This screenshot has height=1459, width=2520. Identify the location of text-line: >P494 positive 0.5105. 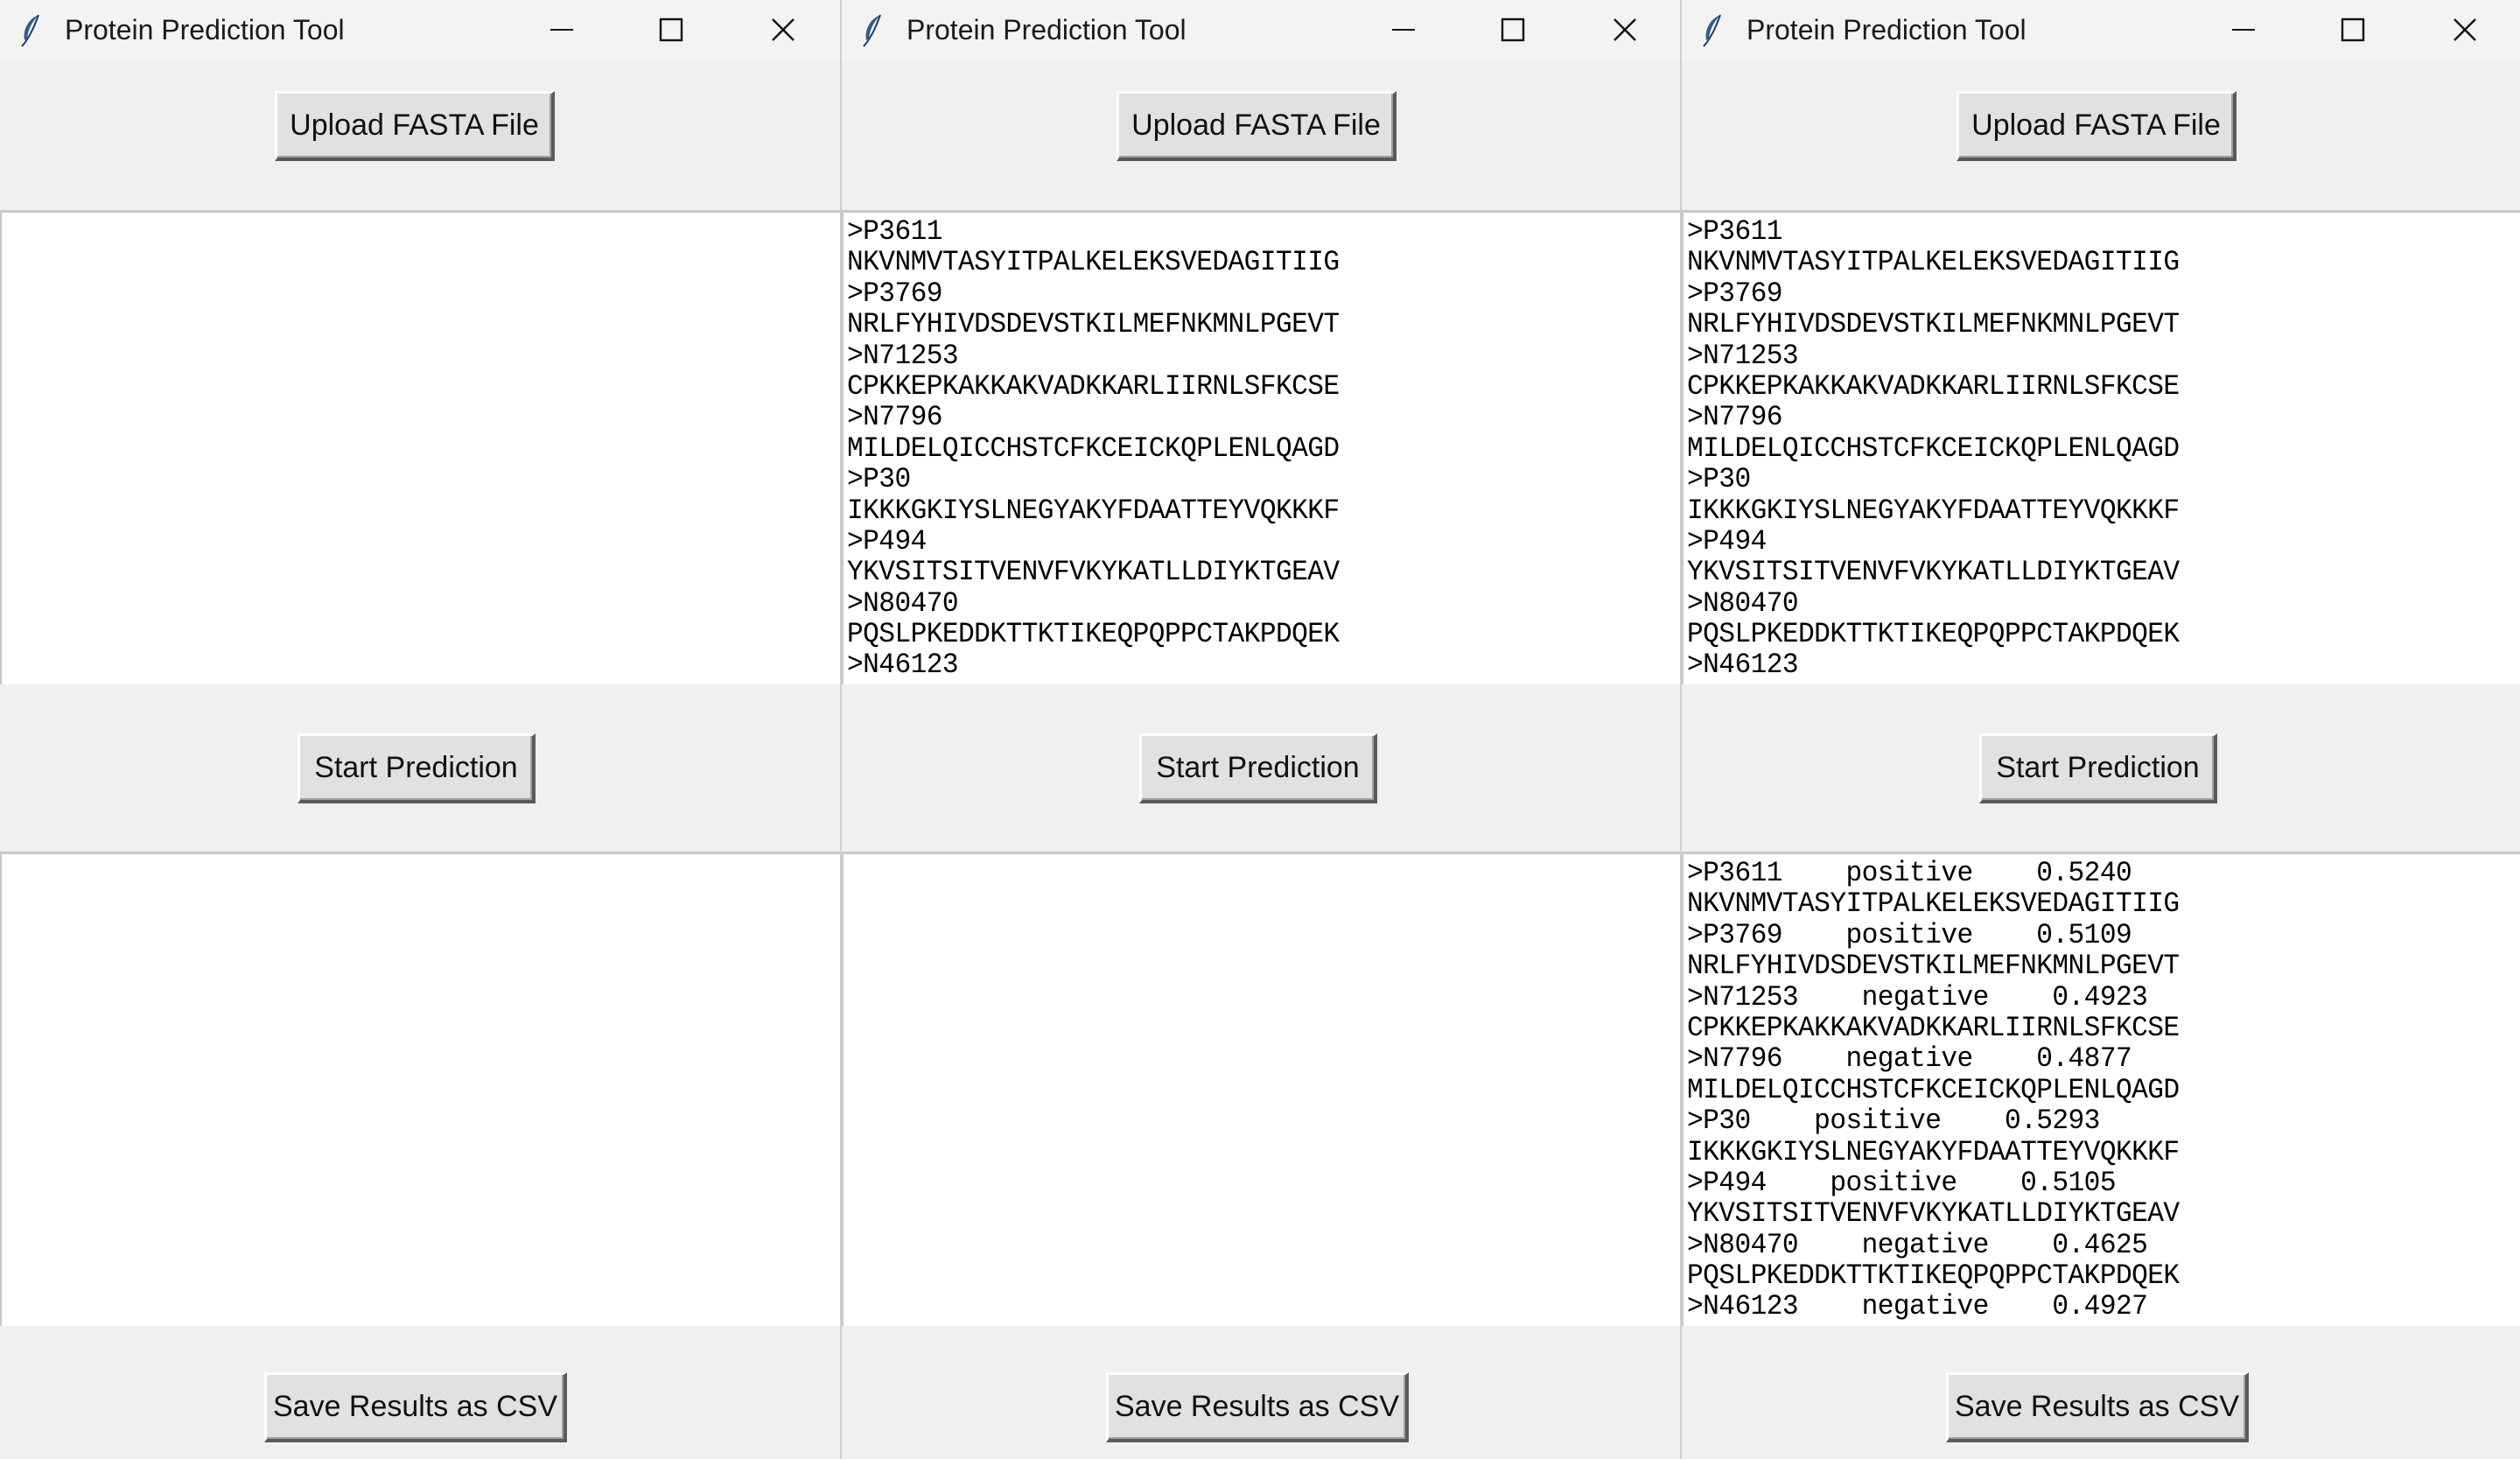
(1902, 1182).